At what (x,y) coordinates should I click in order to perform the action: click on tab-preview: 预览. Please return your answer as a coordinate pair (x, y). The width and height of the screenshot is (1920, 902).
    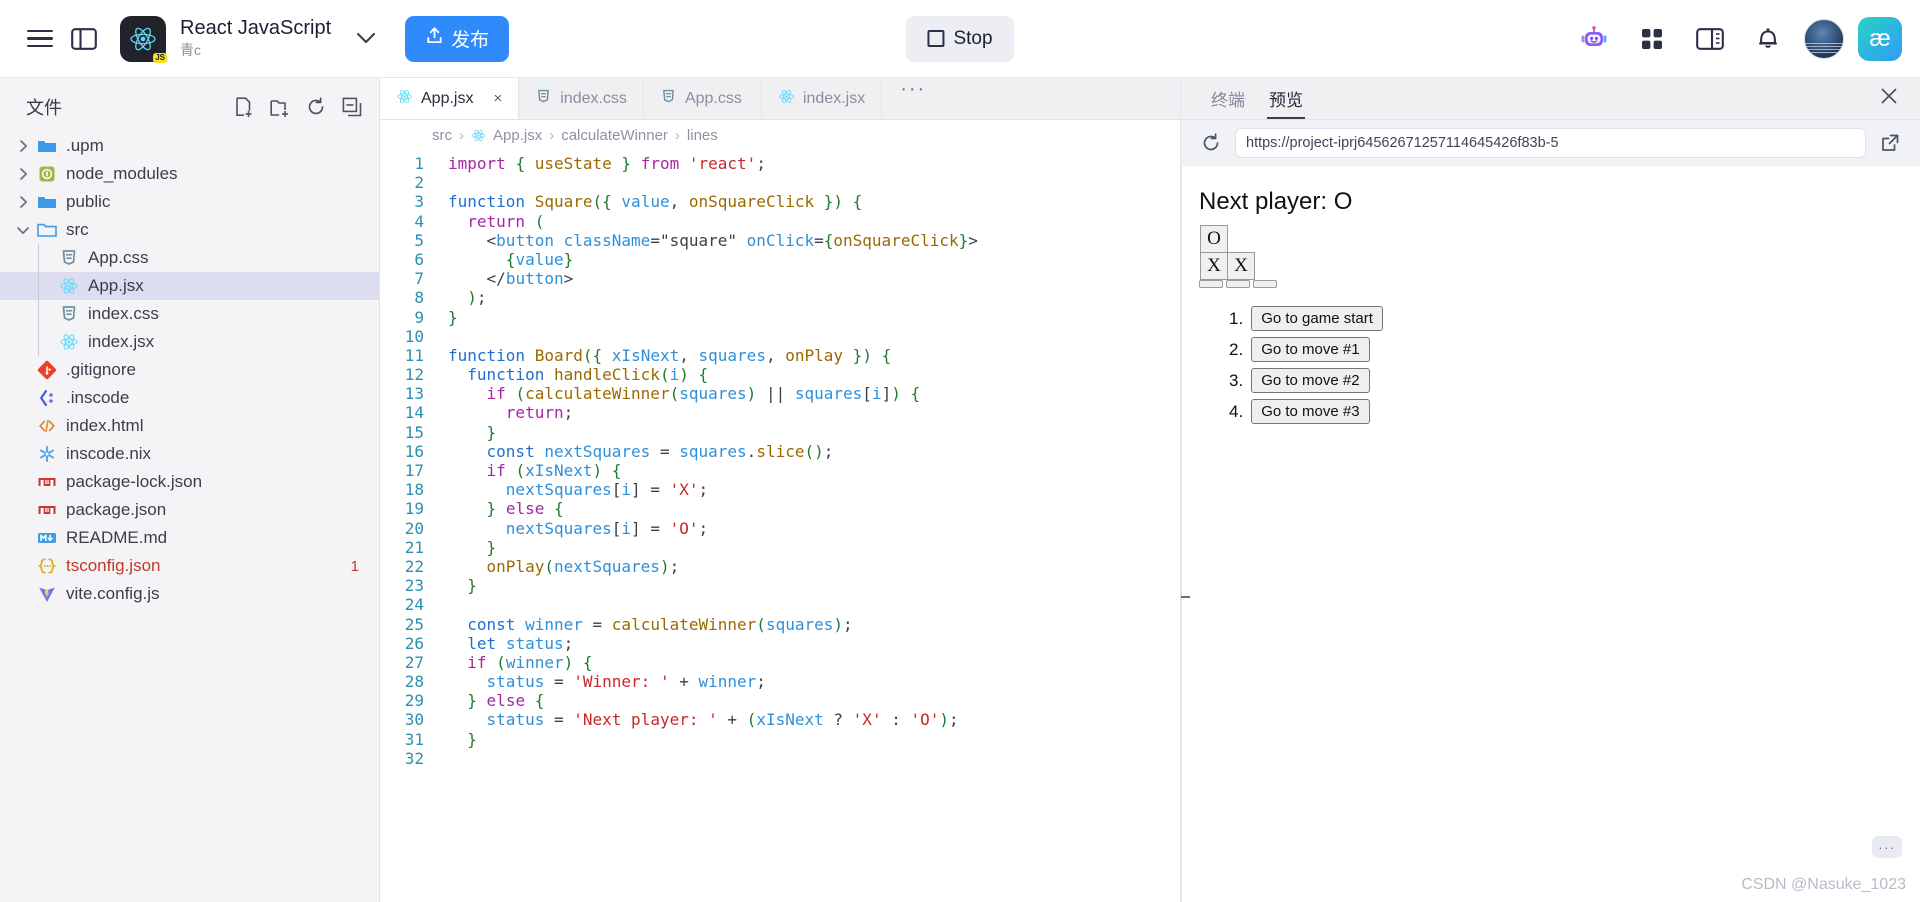
    Looking at the image, I should click on (1286, 102).